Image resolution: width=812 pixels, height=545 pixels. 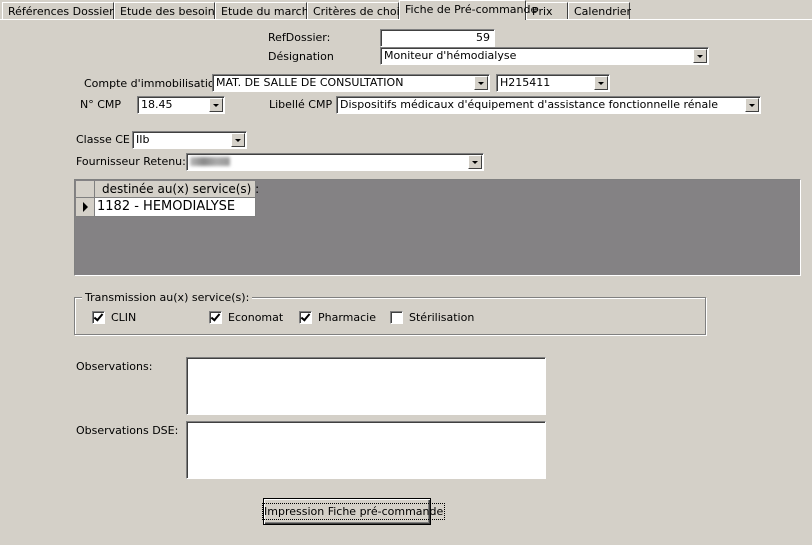 What do you see at coordinates (131, 161) in the screenshot?
I see `fournisseur-label: Fournisseur Retenu:` at bounding box center [131, 161].